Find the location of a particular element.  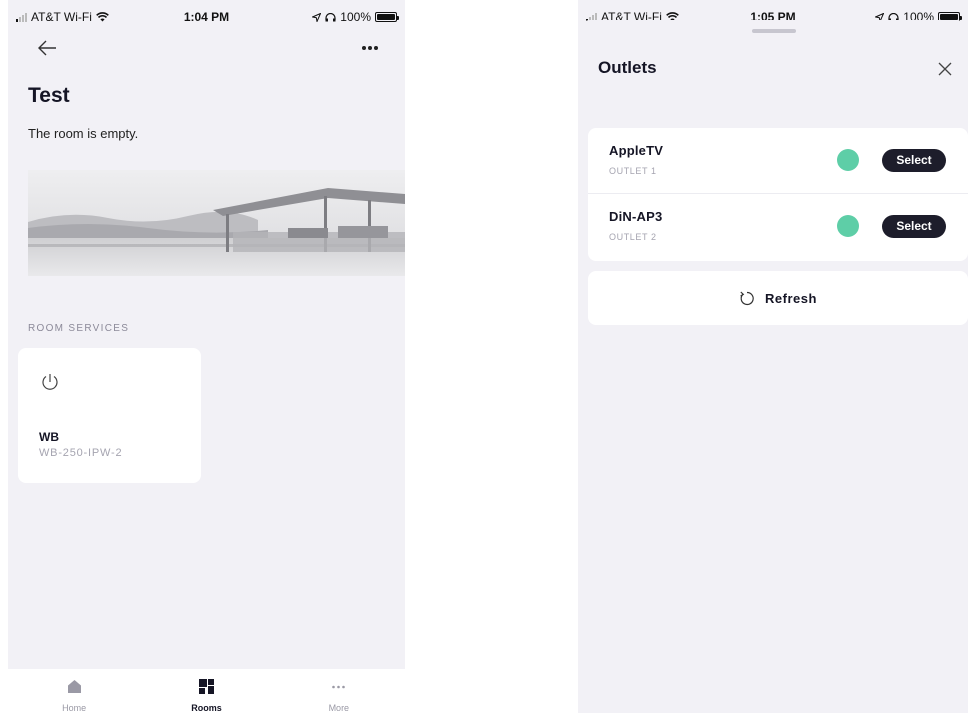

room-empty-message: The room is empty. is located at coordinates (83, 133).